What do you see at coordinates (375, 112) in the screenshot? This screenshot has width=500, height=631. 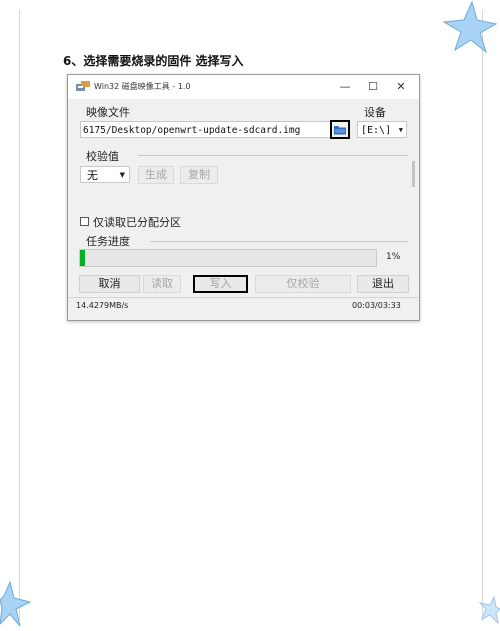 I see `device-label: 设备` at bounding box center [375, 112].